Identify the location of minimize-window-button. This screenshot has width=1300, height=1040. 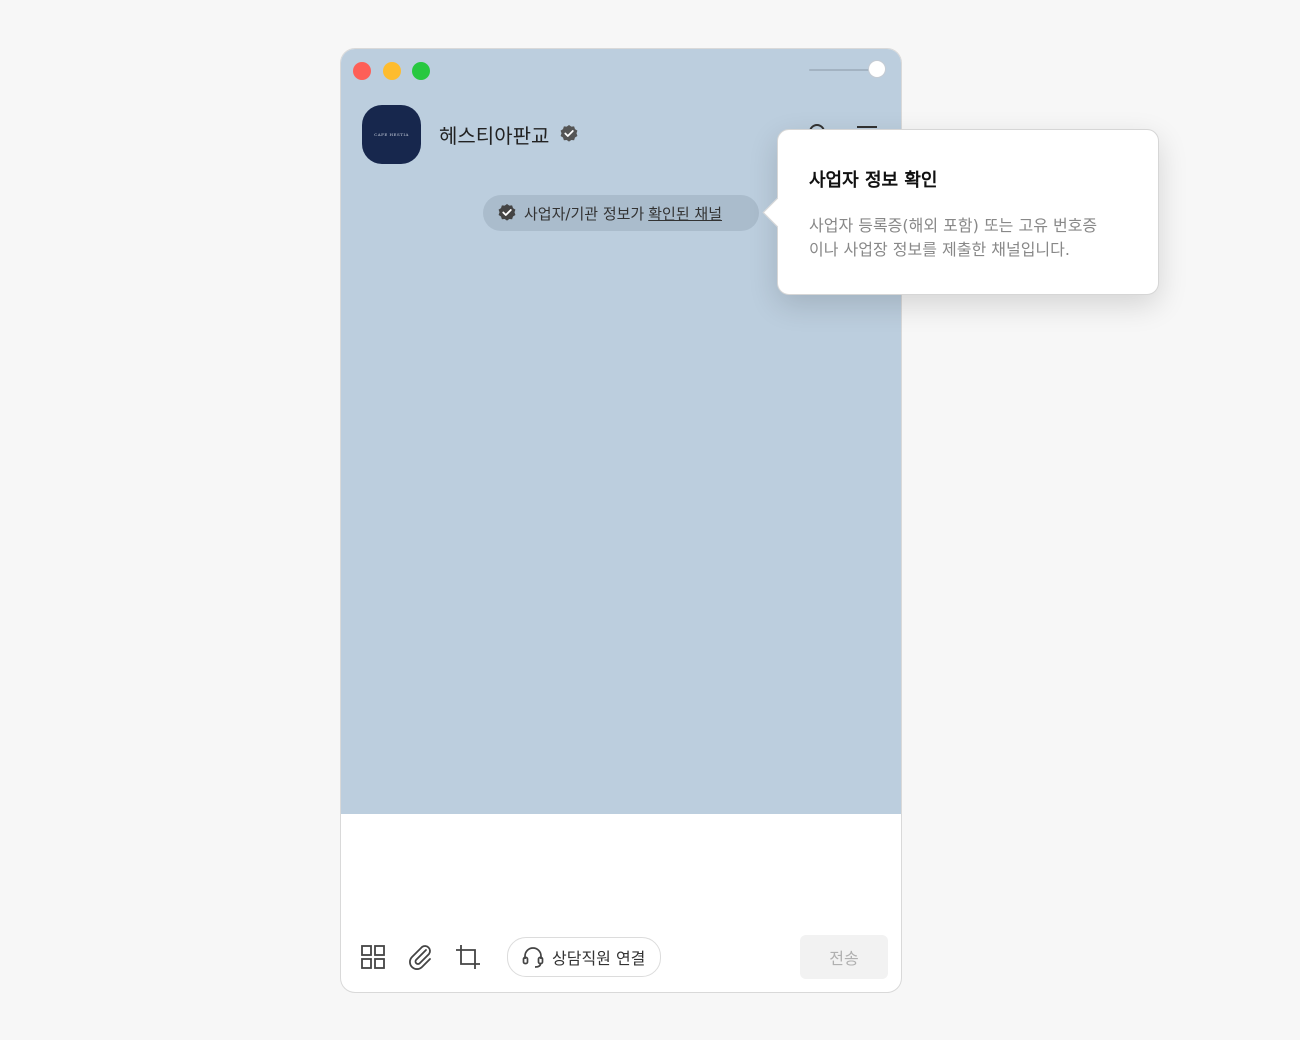
(392, 71).